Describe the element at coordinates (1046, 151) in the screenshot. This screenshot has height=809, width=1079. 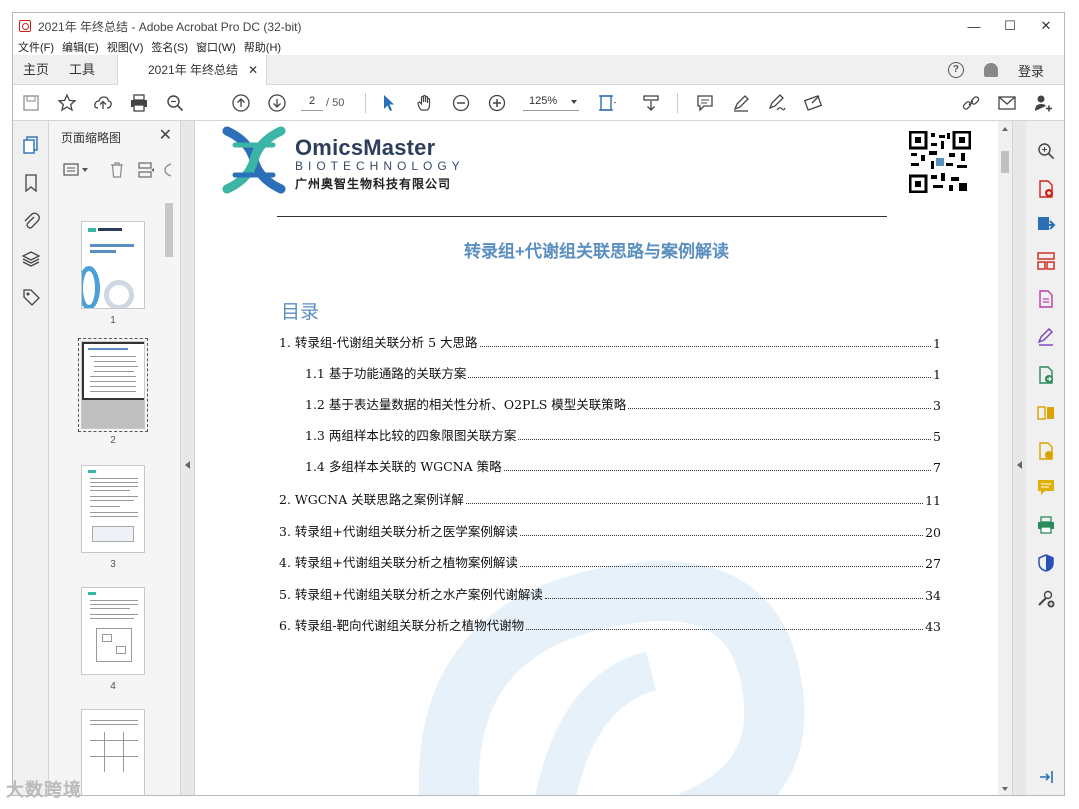
I see `search-zoom-icon` at that location.